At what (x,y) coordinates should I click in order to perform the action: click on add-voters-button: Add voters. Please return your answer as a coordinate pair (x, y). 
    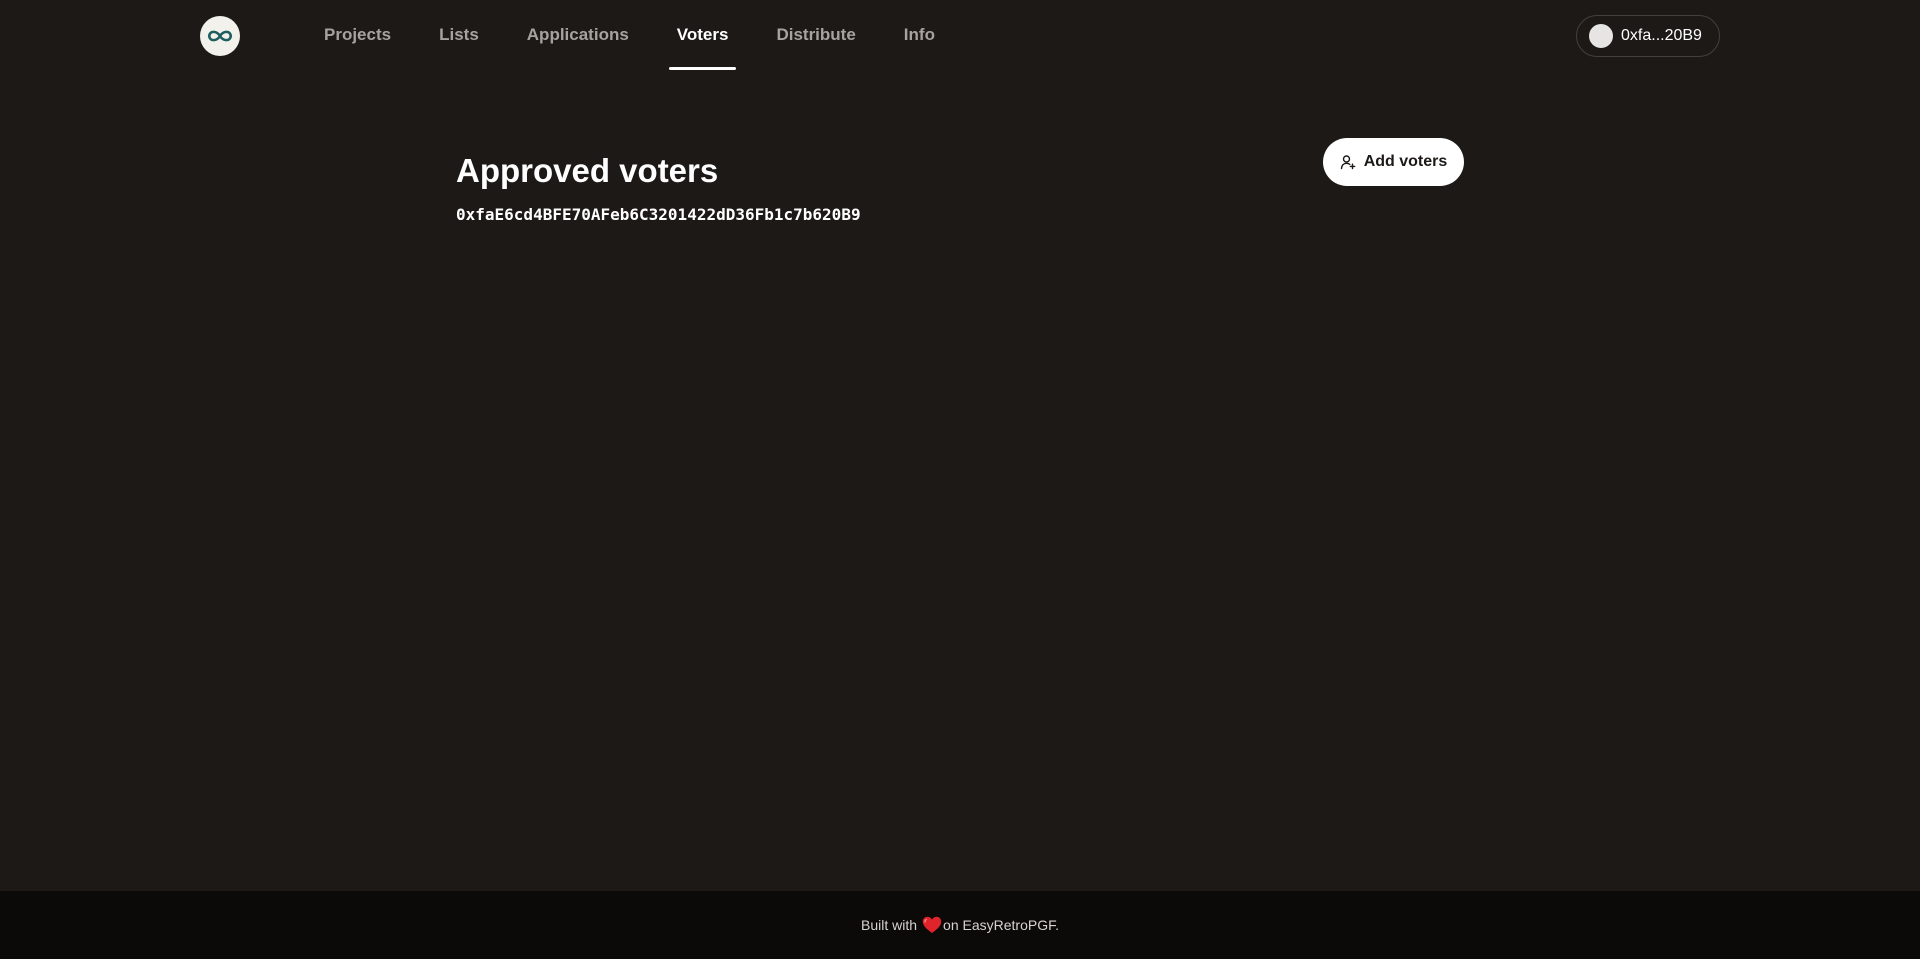
    Looking at the image, I should click on (1393, 162).